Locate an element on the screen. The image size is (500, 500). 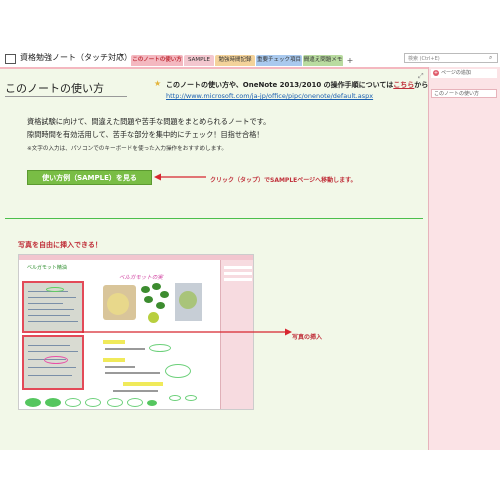
tab-study-time: 勉強時間記録 is located at coordinates (235, 60).